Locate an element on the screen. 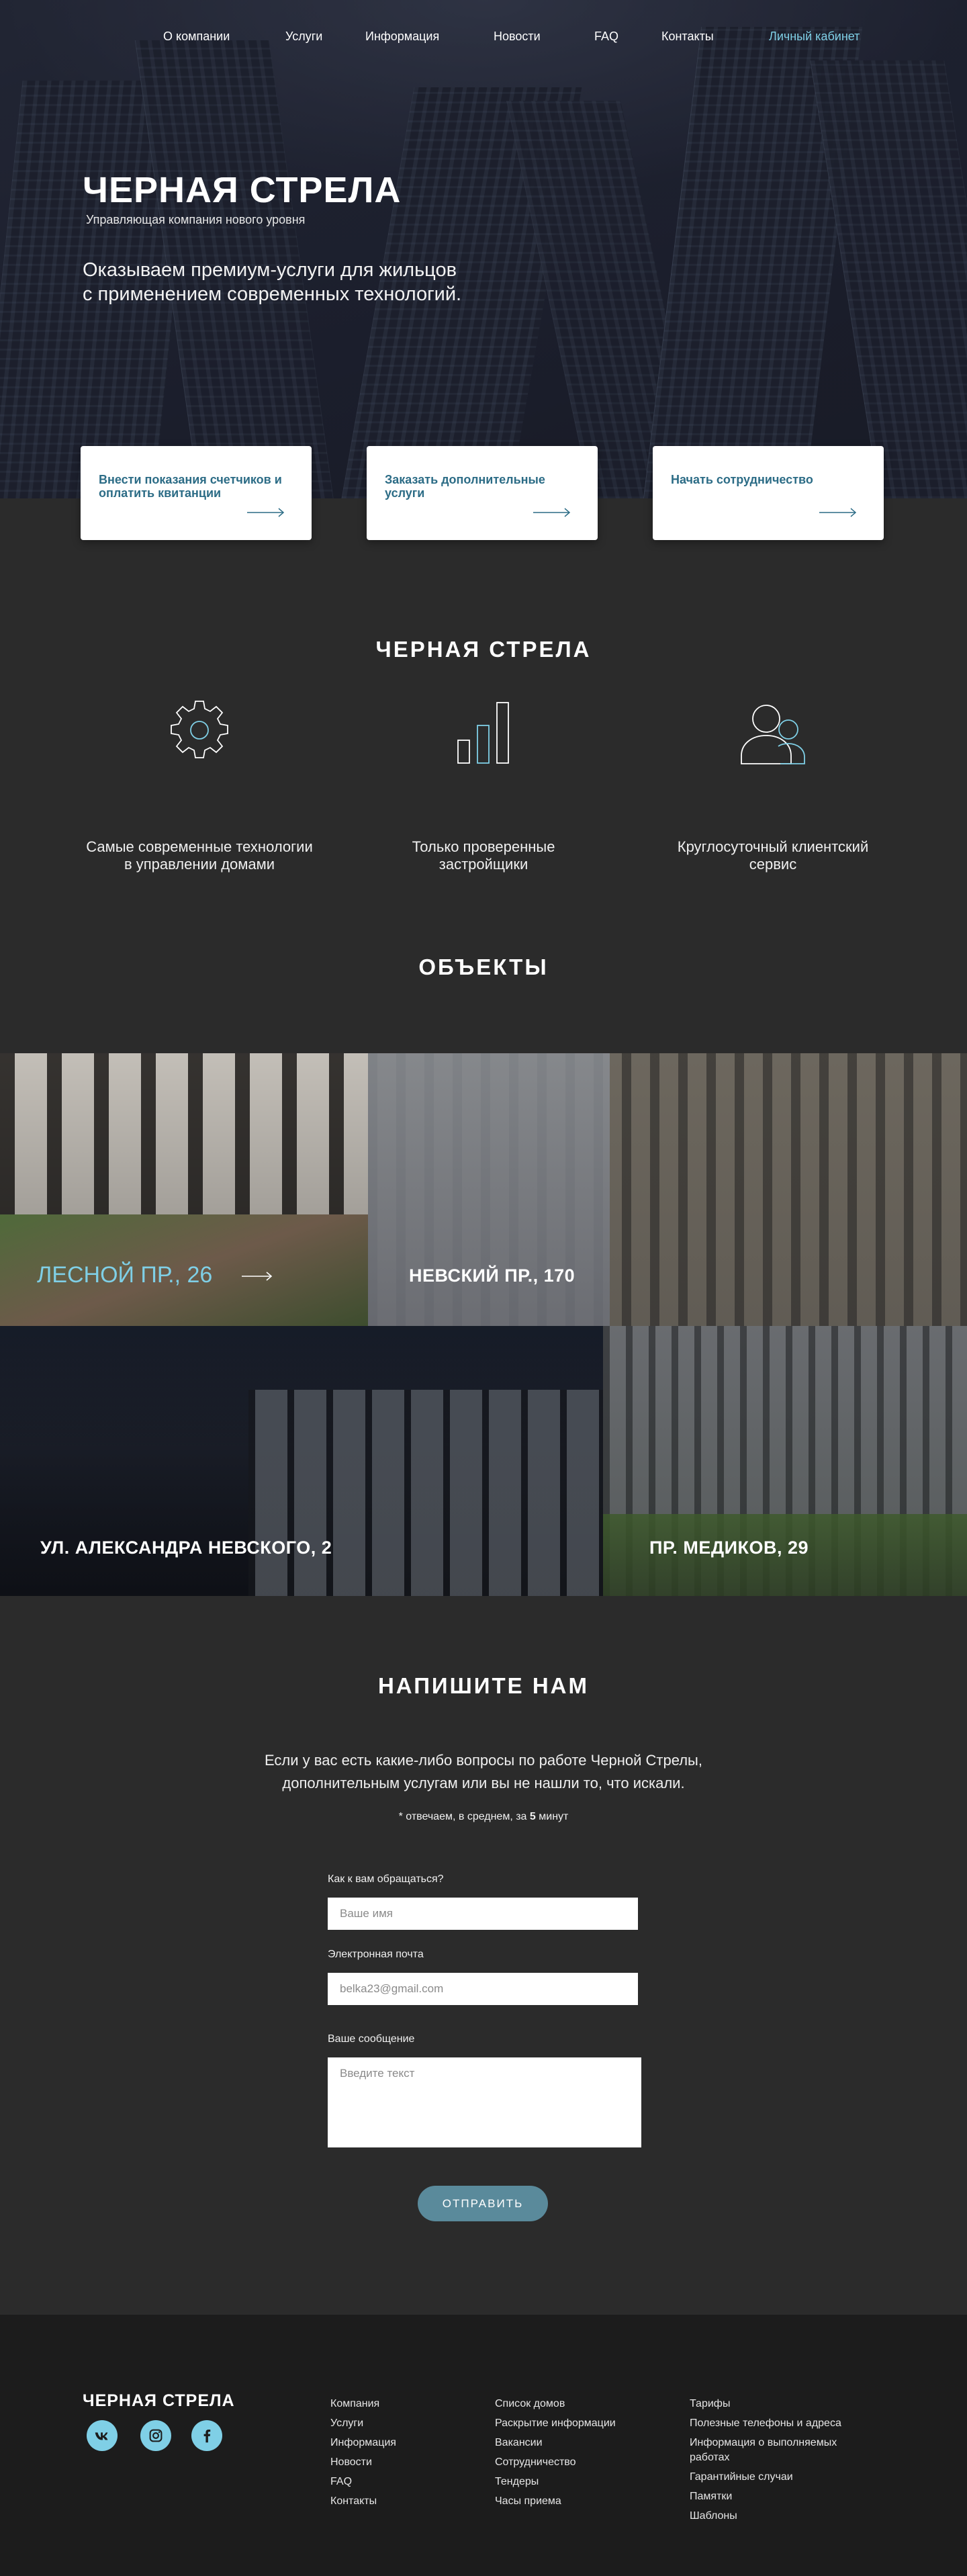 Image resolution: width=967 pixels, height=2576 pixels. name-label: Как к вам обращаться? is located at coordinates (386, 1879).